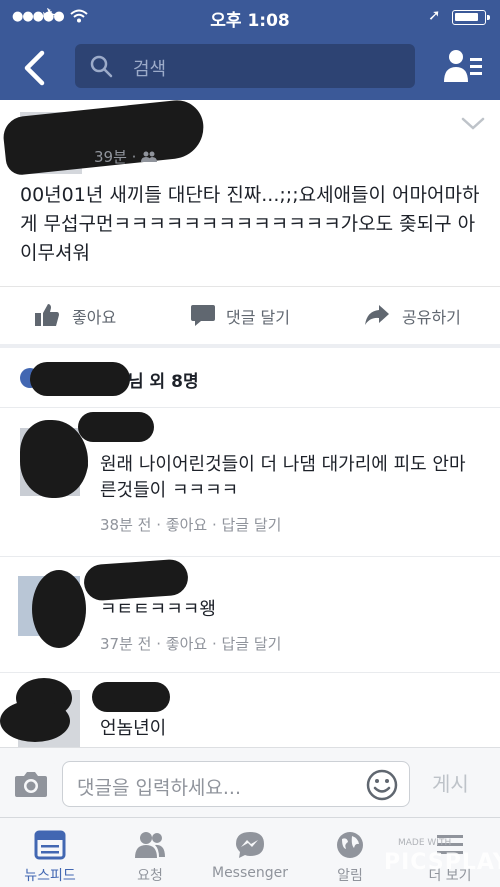 Image resolution: width=500 pixels, height=887 pixels. I want to click on comment-meta: 38분 전 · 좋아요 · 답글 달기, so click(191, 525).